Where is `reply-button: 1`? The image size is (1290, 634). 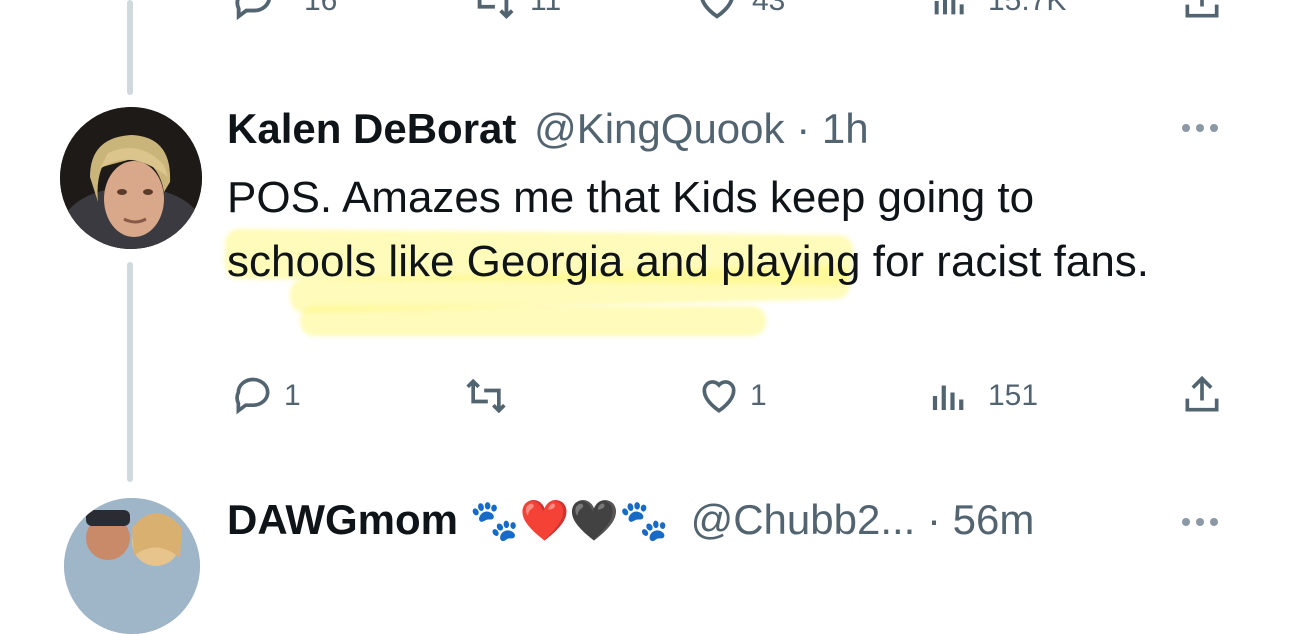
reply-button: 1 is located at coordinates (264, 396).